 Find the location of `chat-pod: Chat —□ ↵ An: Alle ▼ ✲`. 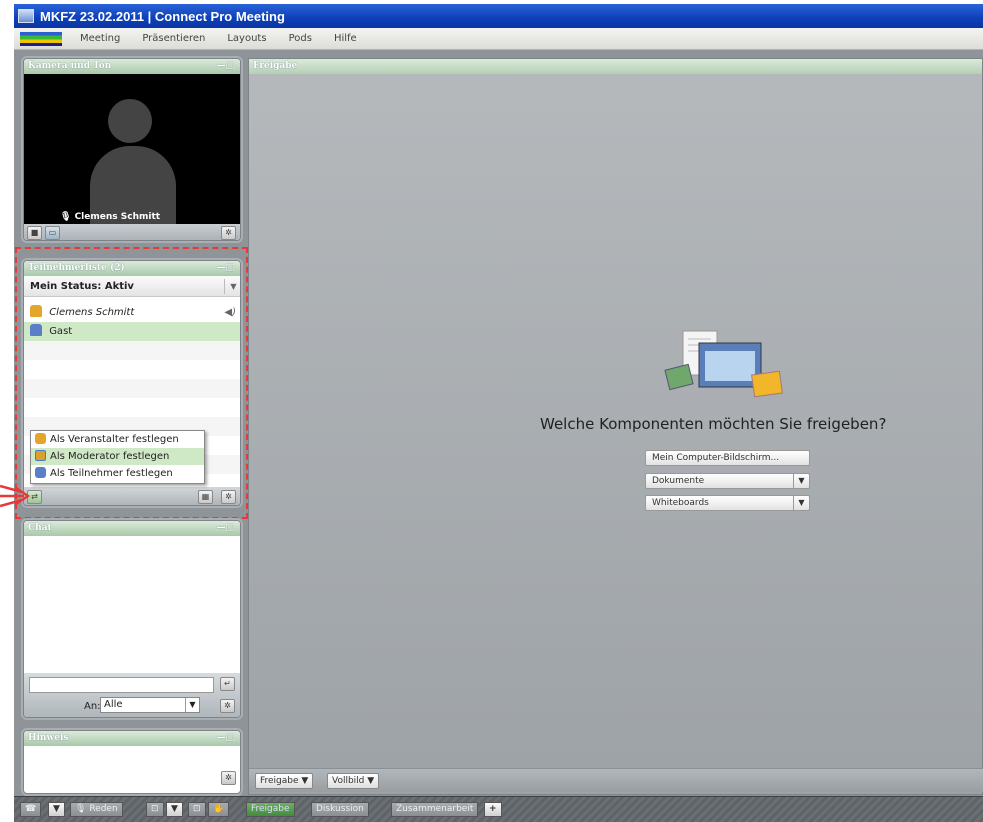

chat-pod: Chat —□ ↵ An: Alle ▼ ✲ is located at coordinates (132, 619).